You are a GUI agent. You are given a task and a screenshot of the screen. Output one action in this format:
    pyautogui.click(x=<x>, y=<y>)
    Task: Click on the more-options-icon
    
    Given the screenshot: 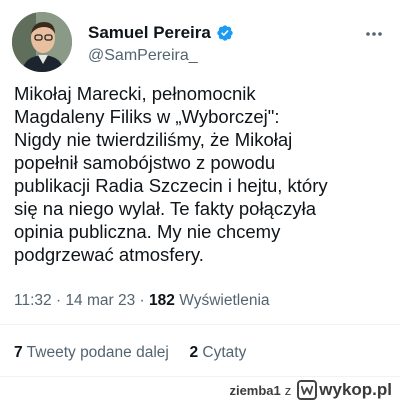 What is the action you would take?
    pyautogui.click(x=374, y=34)
    